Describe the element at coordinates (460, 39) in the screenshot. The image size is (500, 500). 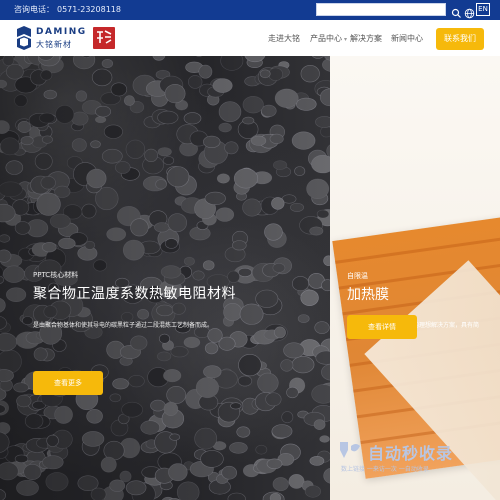
I see `contact-us-button: 联系我们` at that location.